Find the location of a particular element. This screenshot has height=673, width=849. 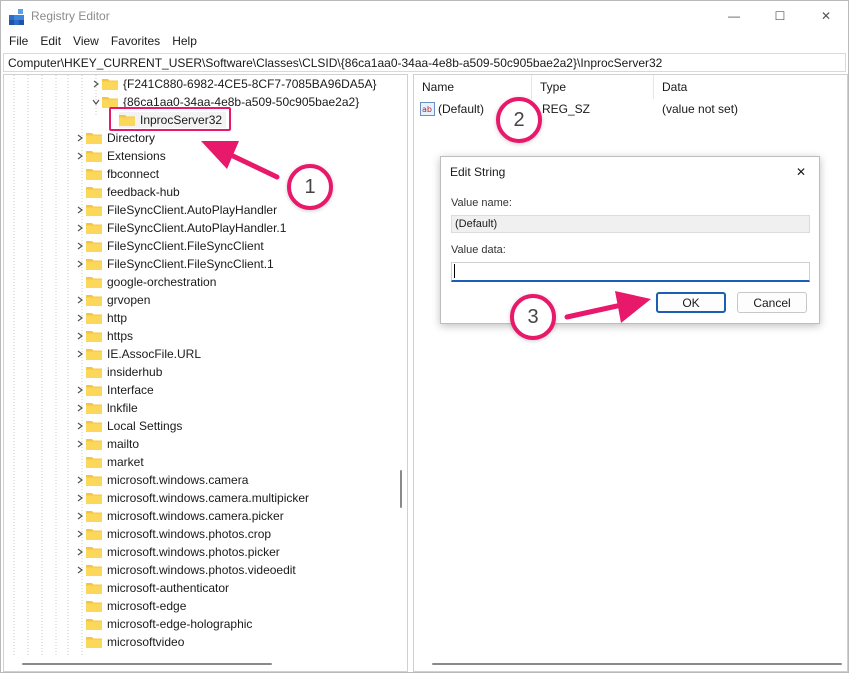

tree-vertical-scrollbar is located at coordinates (401, 489).